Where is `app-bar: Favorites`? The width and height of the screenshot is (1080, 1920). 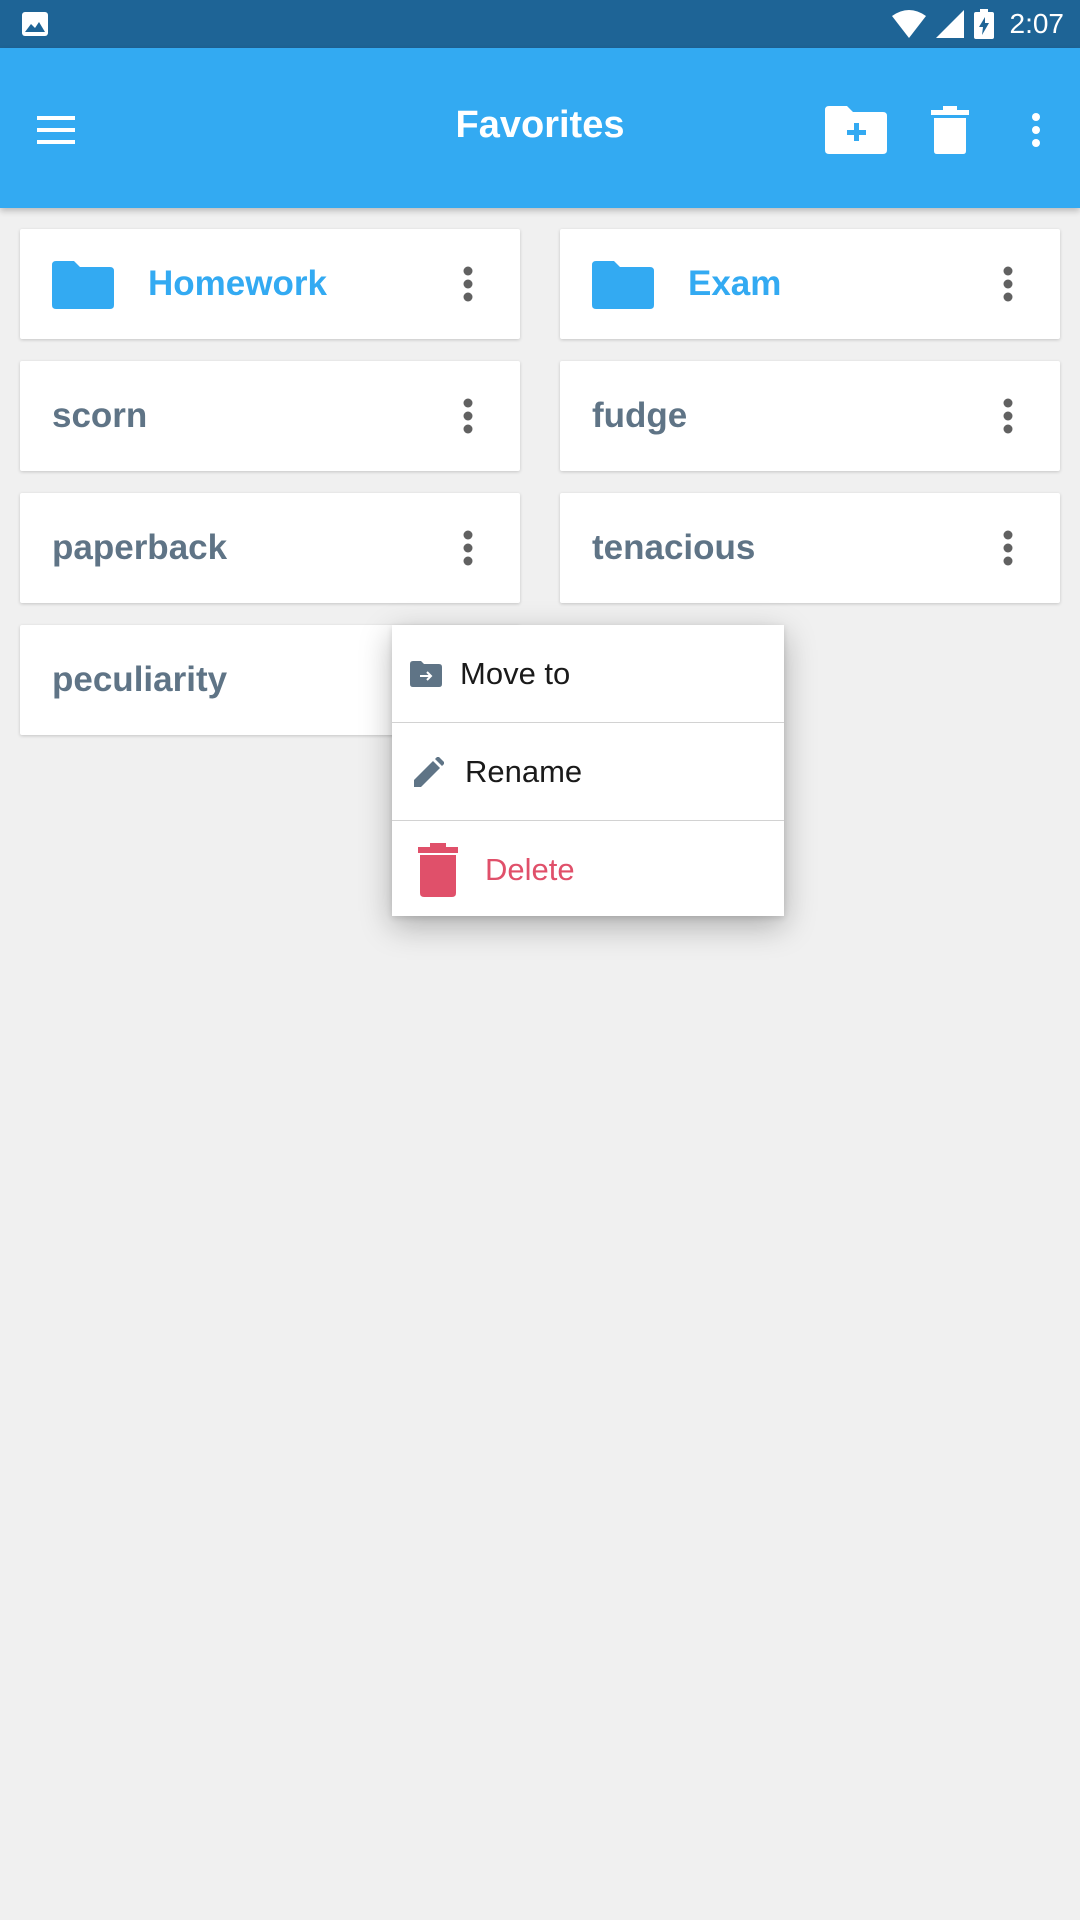 app-bar: Favorites is located at coordinates (540, 128).